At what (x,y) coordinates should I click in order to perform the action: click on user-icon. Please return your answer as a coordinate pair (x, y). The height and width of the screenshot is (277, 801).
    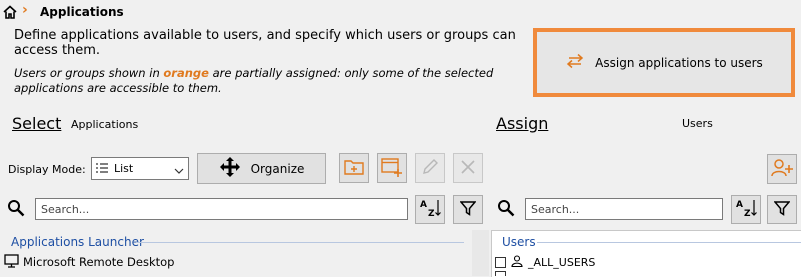
    Looking at the image, I should click on (517, 262).